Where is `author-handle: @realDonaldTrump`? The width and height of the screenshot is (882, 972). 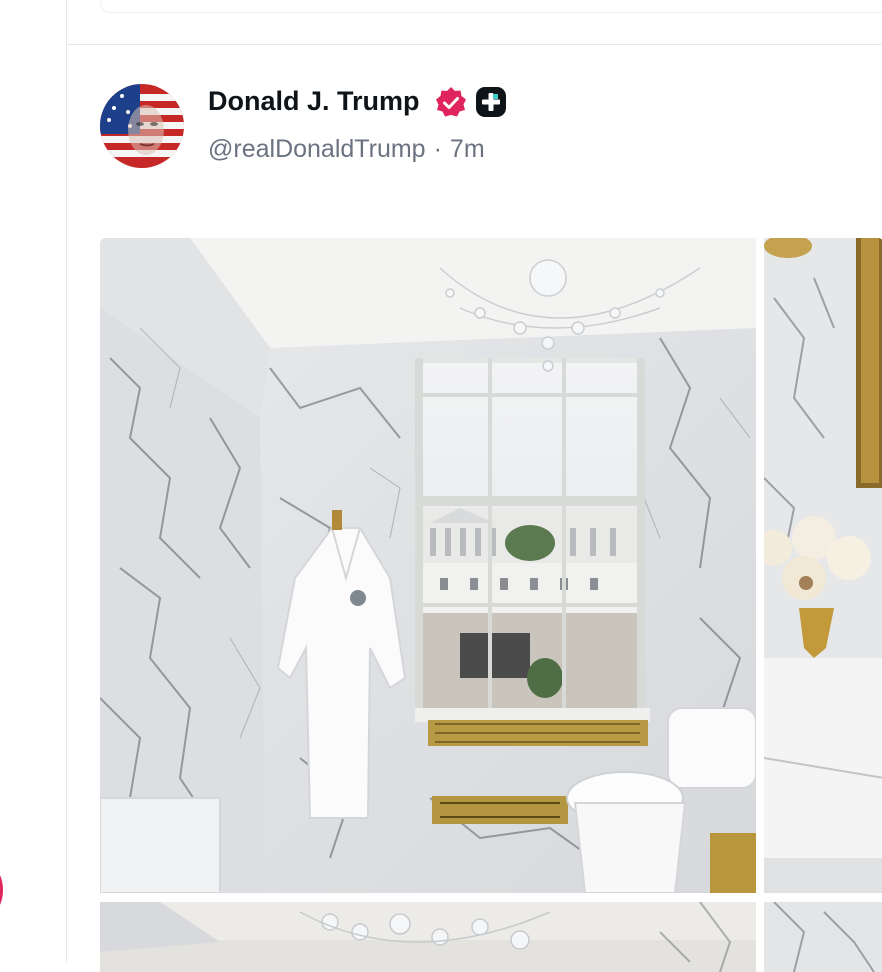 author-handle: @realDonaldTrump is located at coordinates (317, 149).